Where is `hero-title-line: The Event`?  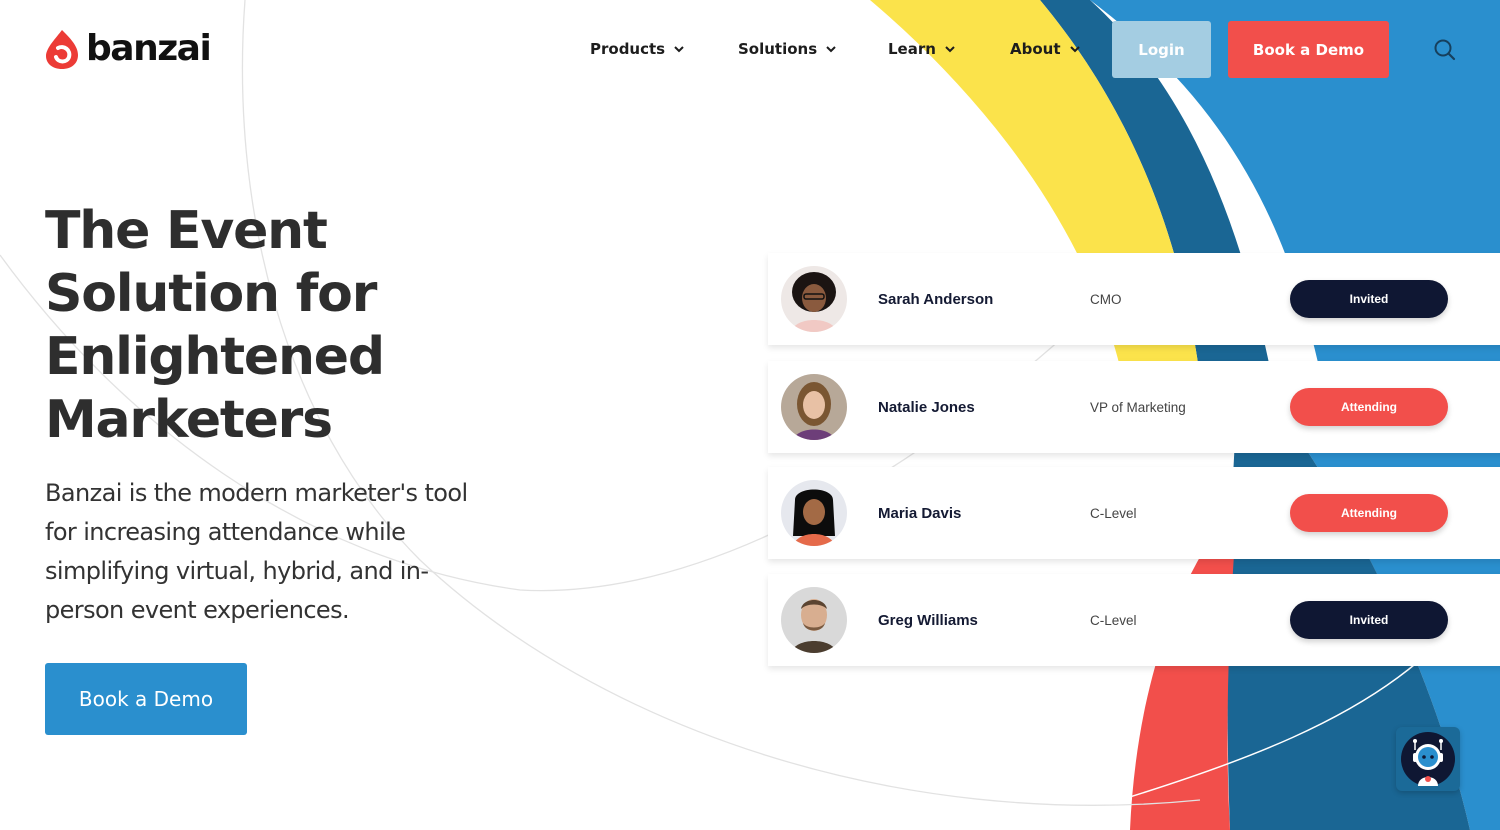
hero-title-line: The Event is located at coordinates (186, 231).